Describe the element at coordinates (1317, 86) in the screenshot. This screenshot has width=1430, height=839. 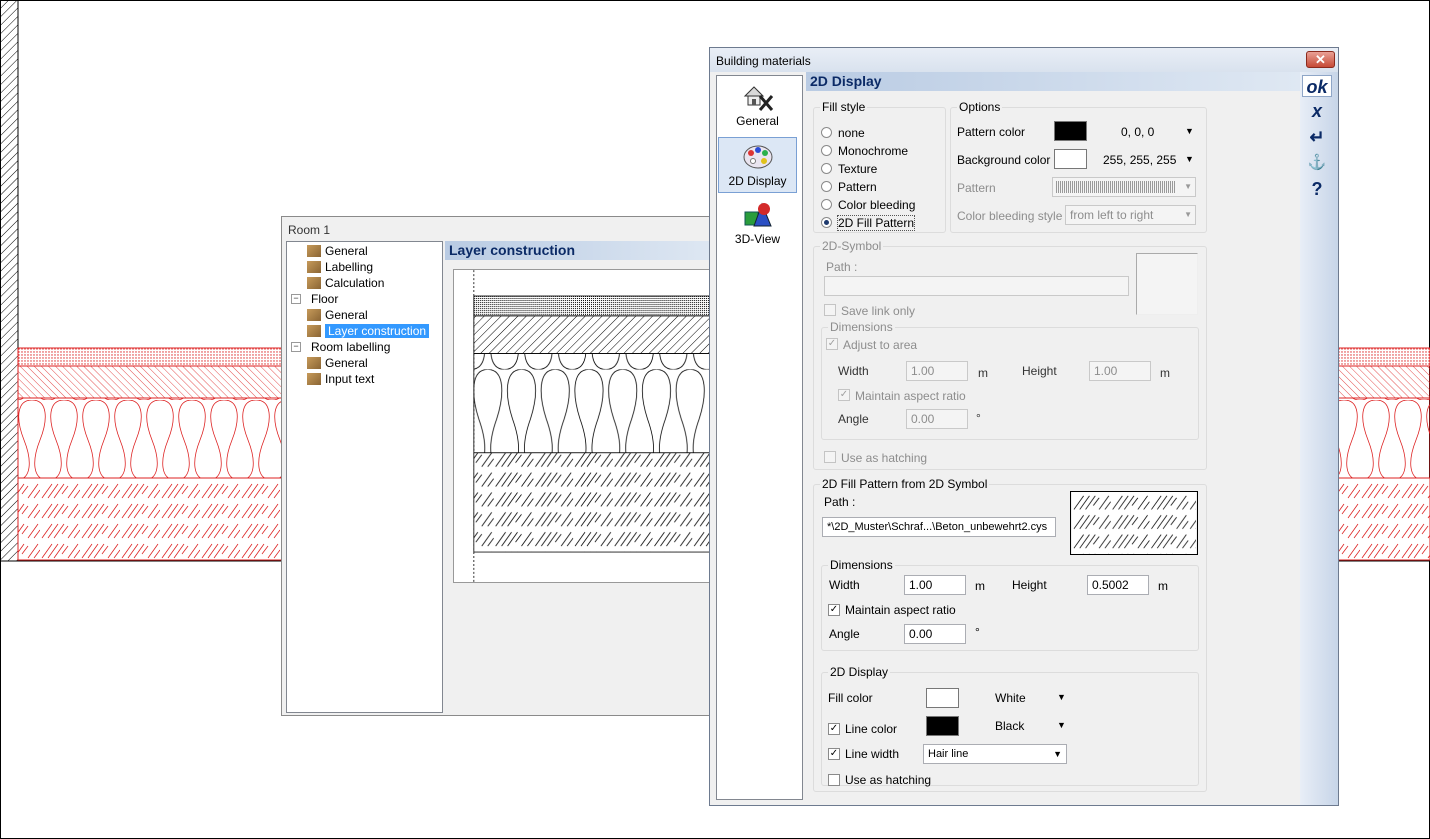
I see `ok-button: ok` at that location.